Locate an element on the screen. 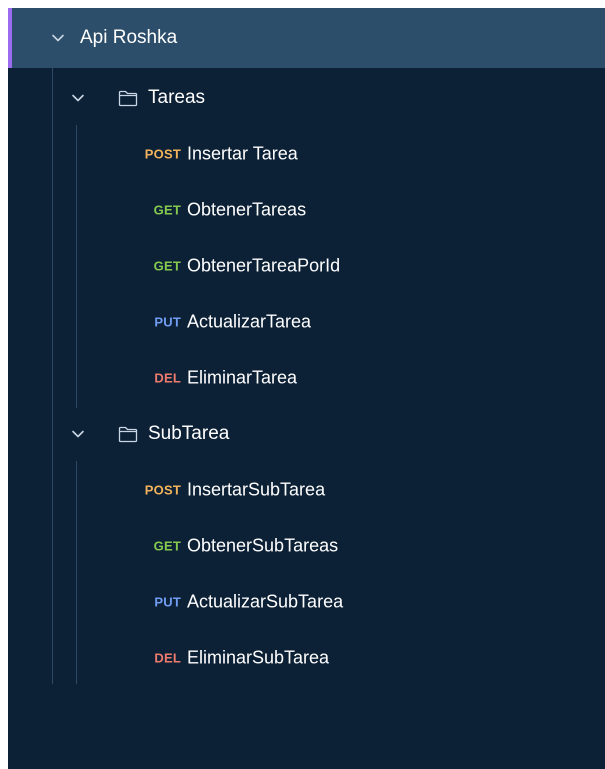 The width and height of the screenshot is (605, 769). folder-row-subtarea: SubTarea is located at coordinates (306, 434).